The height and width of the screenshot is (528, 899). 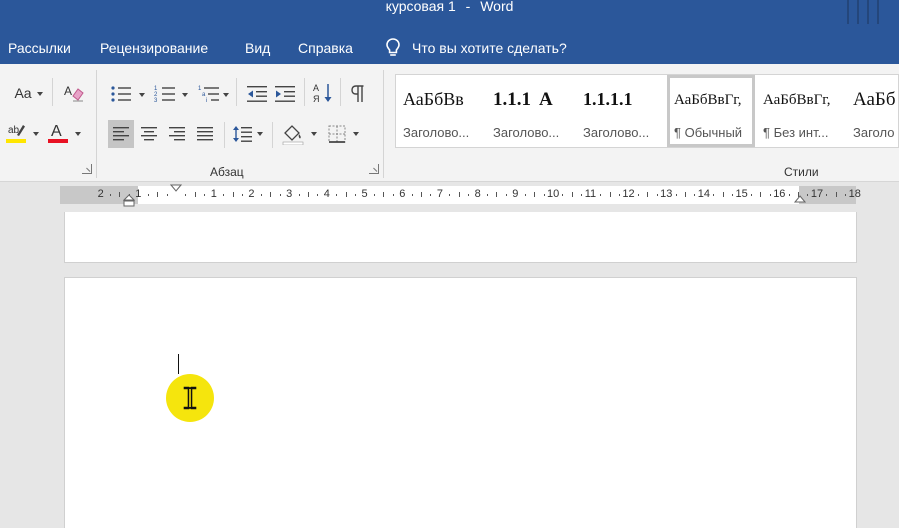 What do you see at coordinates (40, 94) in the screenshot?
I see `change-case-dropdown` at bounding box center [40, 94].